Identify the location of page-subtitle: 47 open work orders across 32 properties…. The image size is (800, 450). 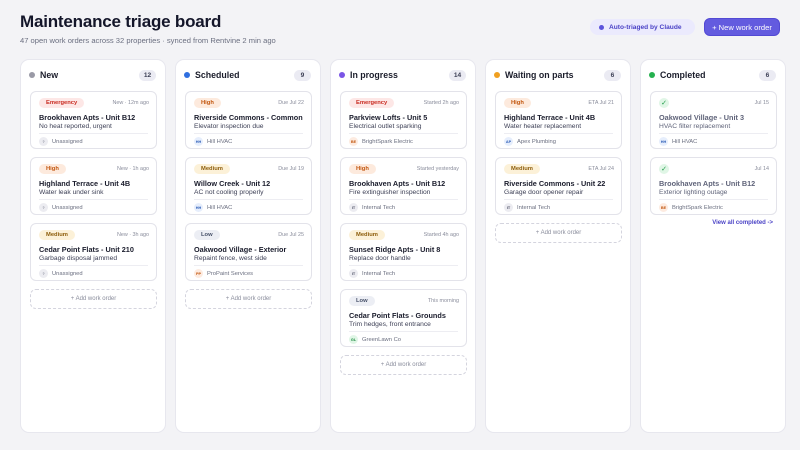
(148, 40).